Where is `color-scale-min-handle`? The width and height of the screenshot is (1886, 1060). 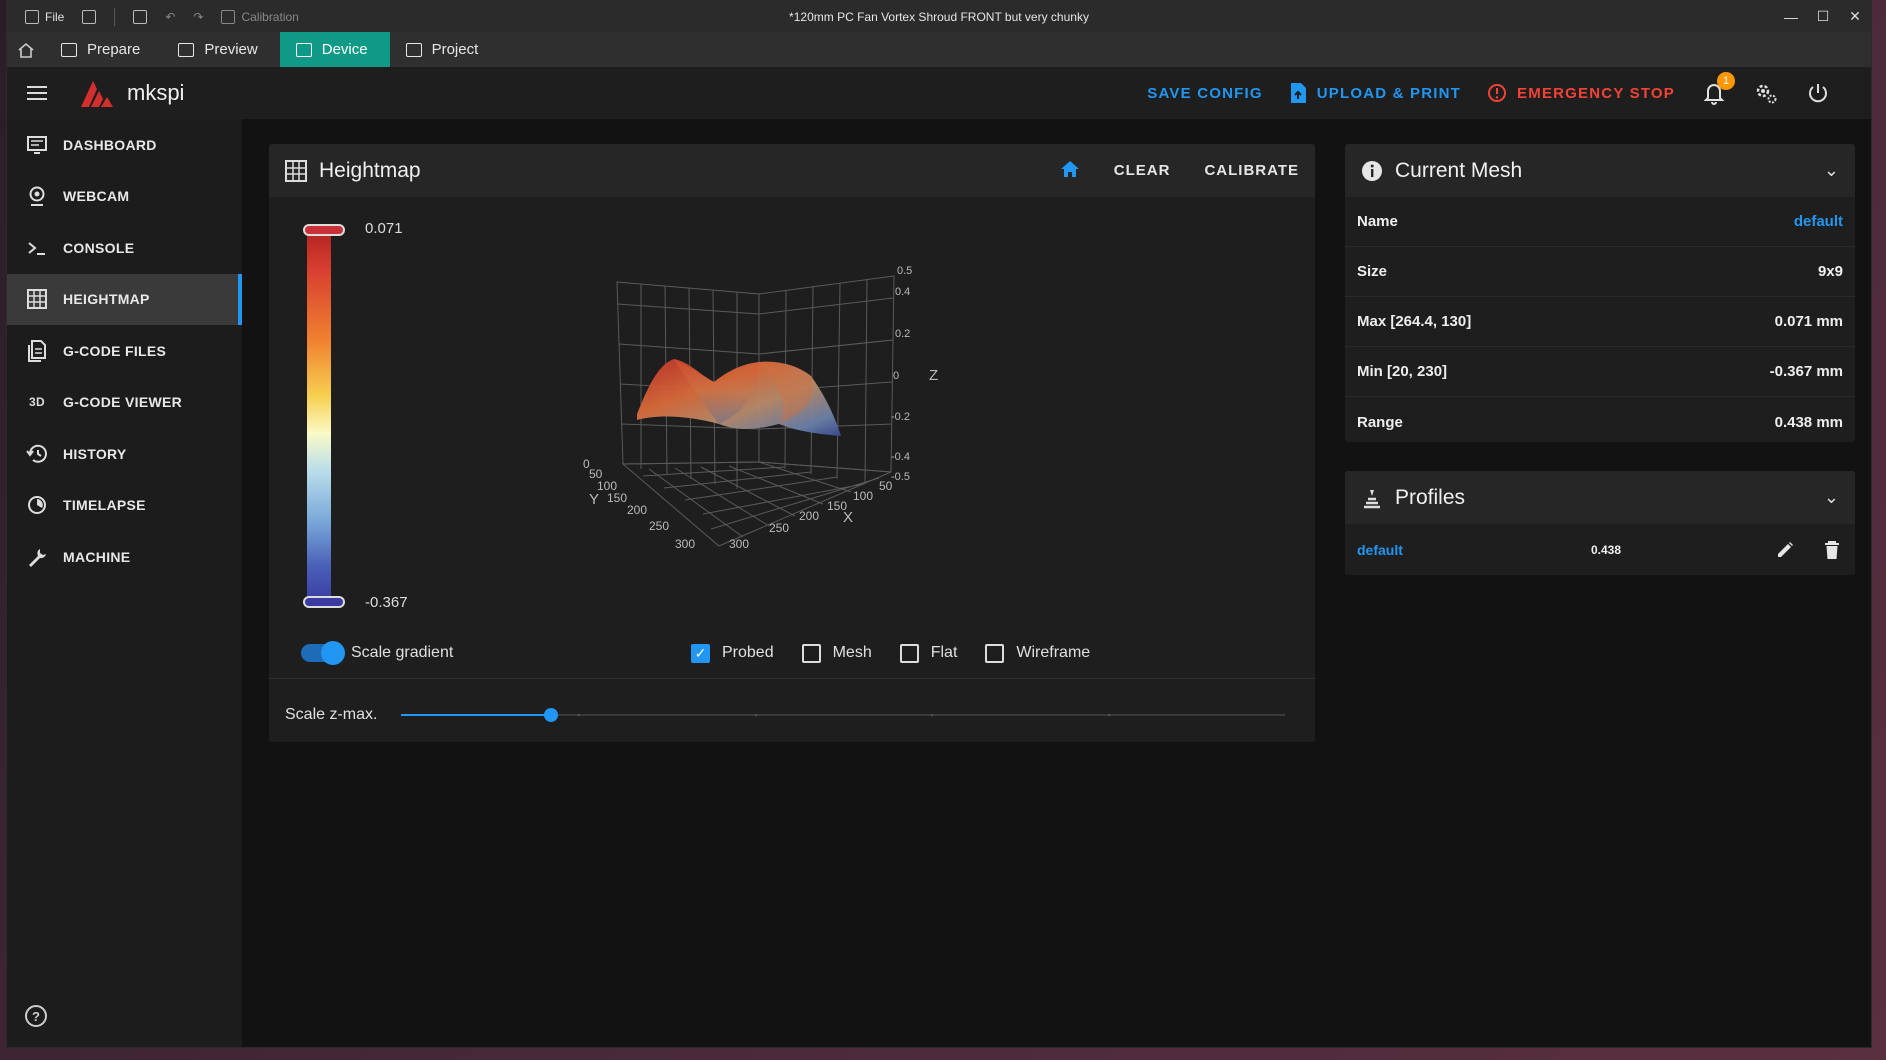 color-scale-min-handle is located at coordinates (324, 602).